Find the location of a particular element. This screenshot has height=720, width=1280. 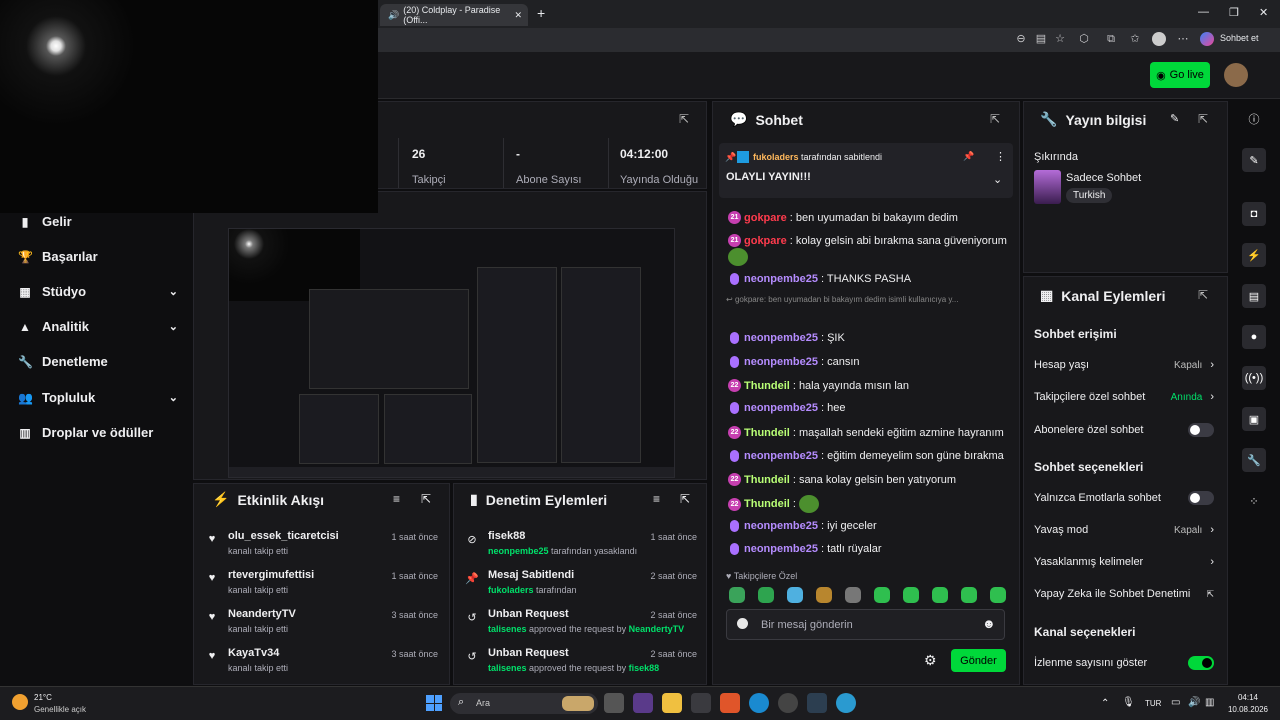

slow-mode-row: Yavaş mod Kapalı › is located at coordinates (1124, 530).